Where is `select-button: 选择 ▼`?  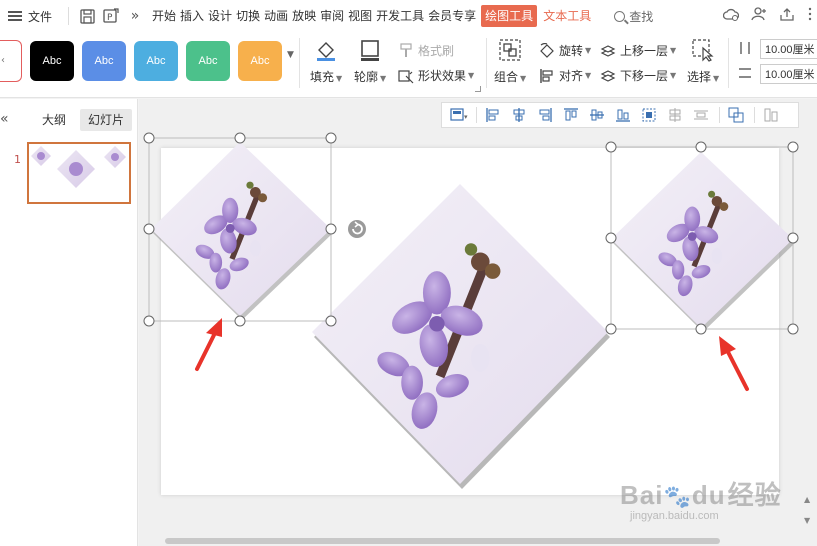 select-button: 选择 ▼ is located at coordinates (703, 61).